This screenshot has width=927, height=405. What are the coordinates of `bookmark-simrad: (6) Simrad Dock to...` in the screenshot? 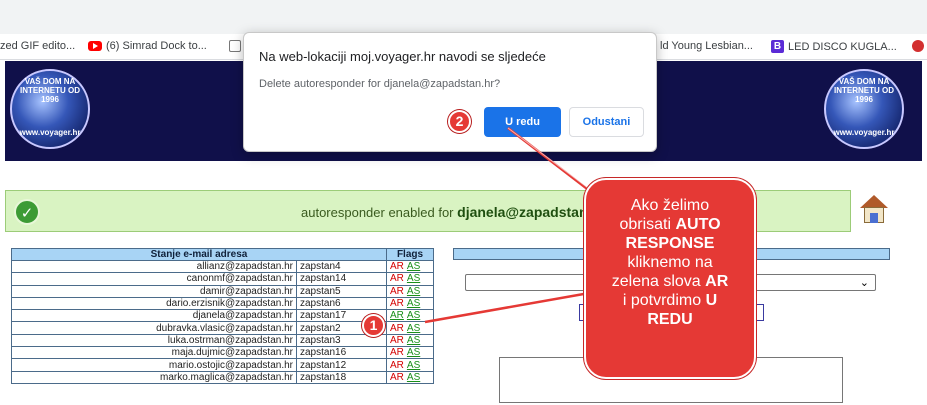 It's located at (147, 46).